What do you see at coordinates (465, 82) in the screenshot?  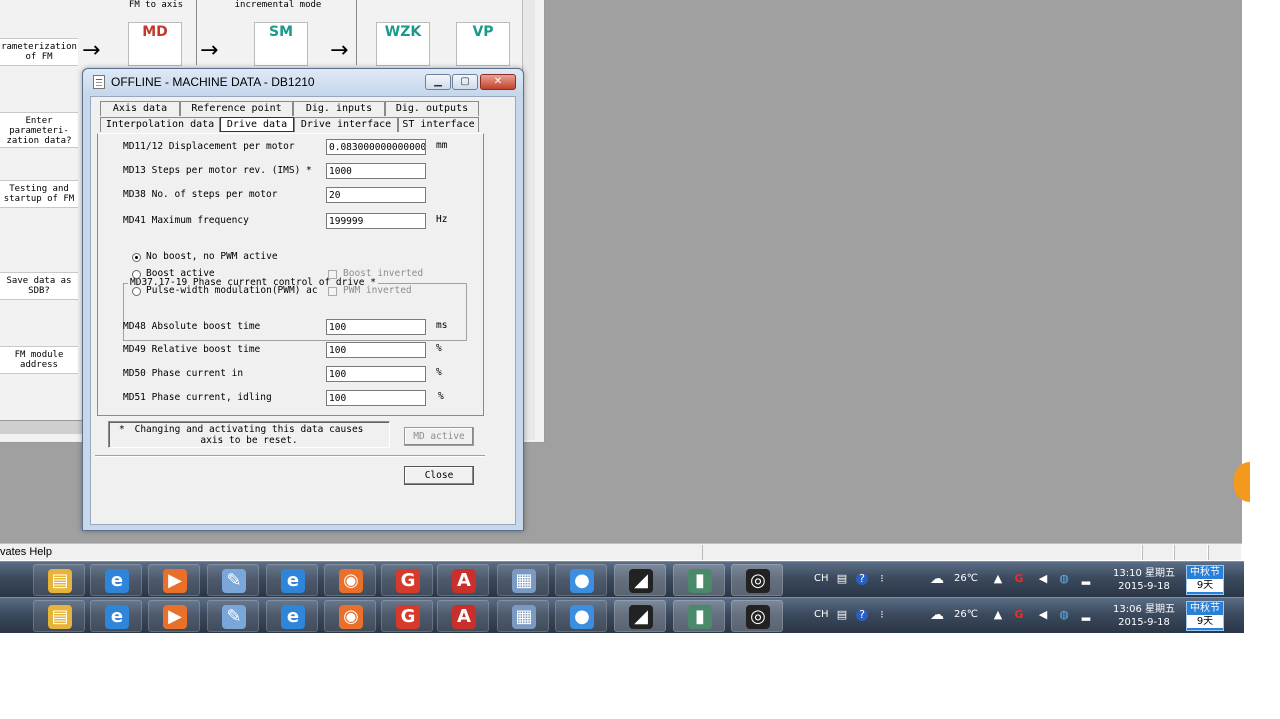 I see `maximize-button: ▢` at bounding box center [465, 82].